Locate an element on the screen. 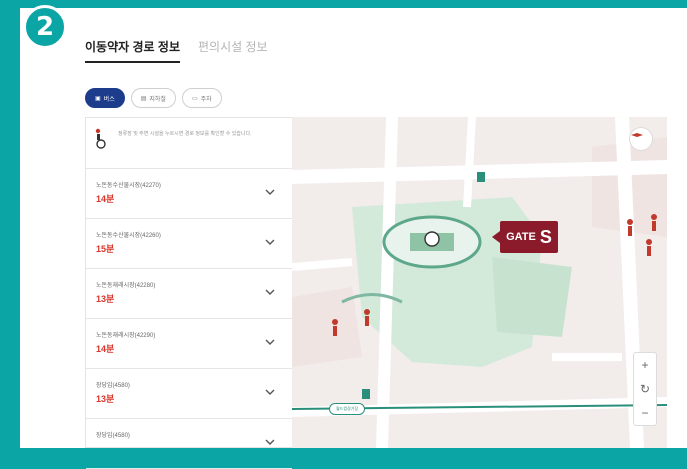  subway-chip-label: 지하철 is located at coordinates (157, 99).